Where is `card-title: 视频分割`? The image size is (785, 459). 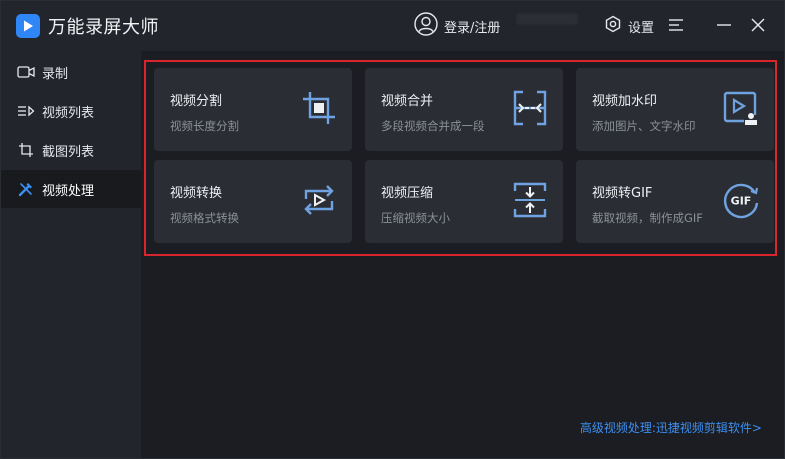
card-title: 视频分割 is located at coordinates (196, 101).